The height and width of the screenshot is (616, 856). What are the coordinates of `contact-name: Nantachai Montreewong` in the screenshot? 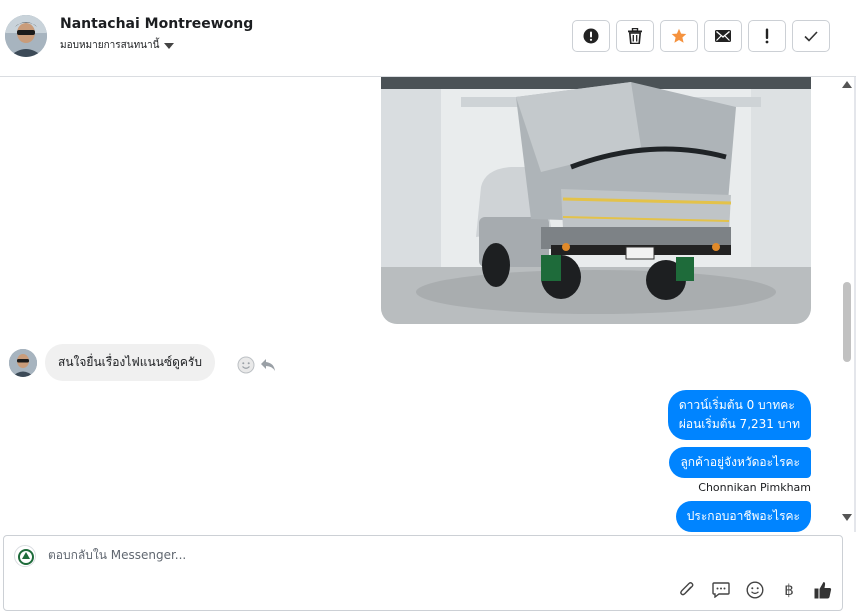 It's located at (157, 24).